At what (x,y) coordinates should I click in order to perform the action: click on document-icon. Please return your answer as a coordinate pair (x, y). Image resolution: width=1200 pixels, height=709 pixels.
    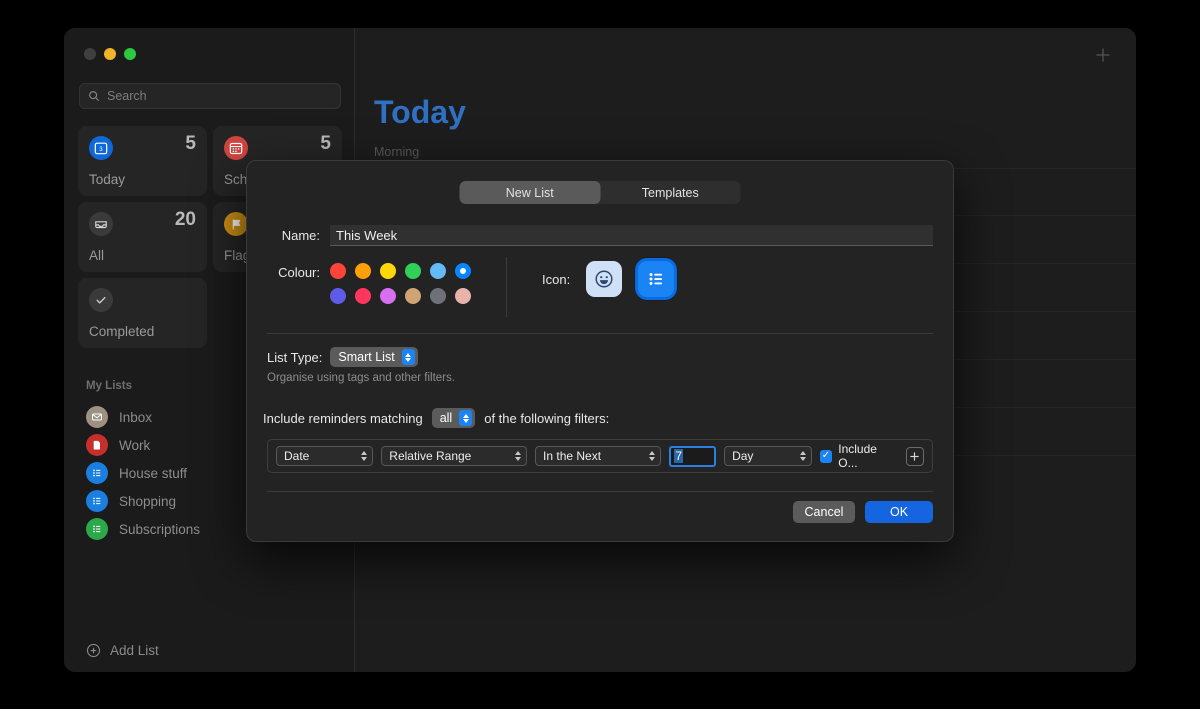
    Looking at the image, I should click on (97, 445).